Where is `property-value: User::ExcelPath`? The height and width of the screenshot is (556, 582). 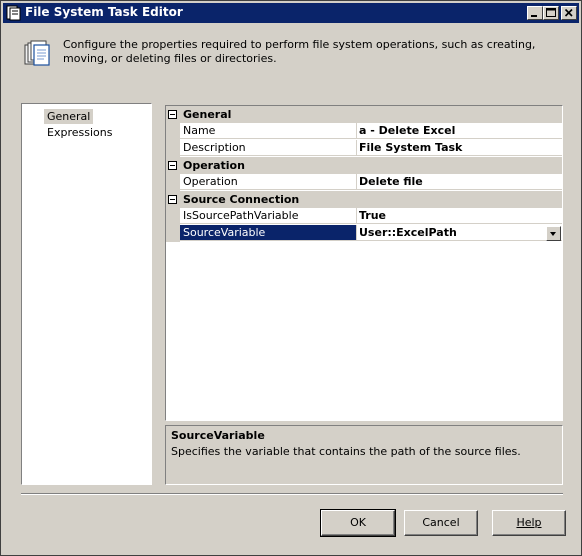 property-value: User::ExcelPath is located at coordinates (408, 232).